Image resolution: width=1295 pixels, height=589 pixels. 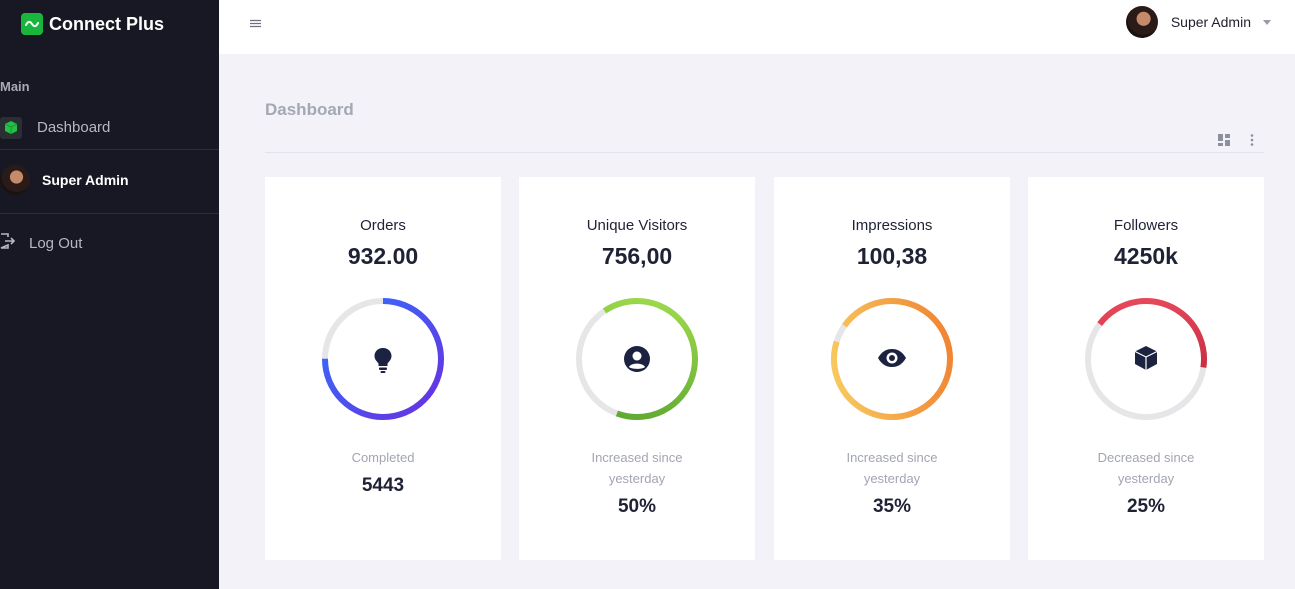 What do you see at coordinates (1146, 506) in the screenshot?
I see `card-stat: 25%` at bounding box center [1146, 506].